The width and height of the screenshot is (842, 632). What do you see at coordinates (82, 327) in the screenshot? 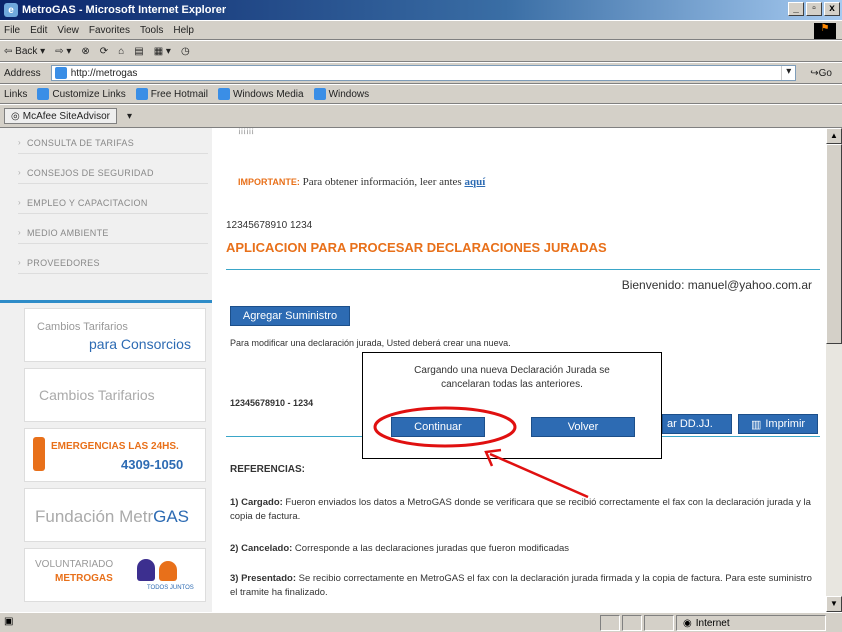
I see `promo-line1: Cambios Tarifarios` at bounding box center [82, 327].